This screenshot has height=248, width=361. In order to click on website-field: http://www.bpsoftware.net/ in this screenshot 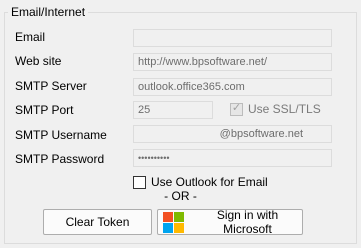, I will do `click(232, 62)`.